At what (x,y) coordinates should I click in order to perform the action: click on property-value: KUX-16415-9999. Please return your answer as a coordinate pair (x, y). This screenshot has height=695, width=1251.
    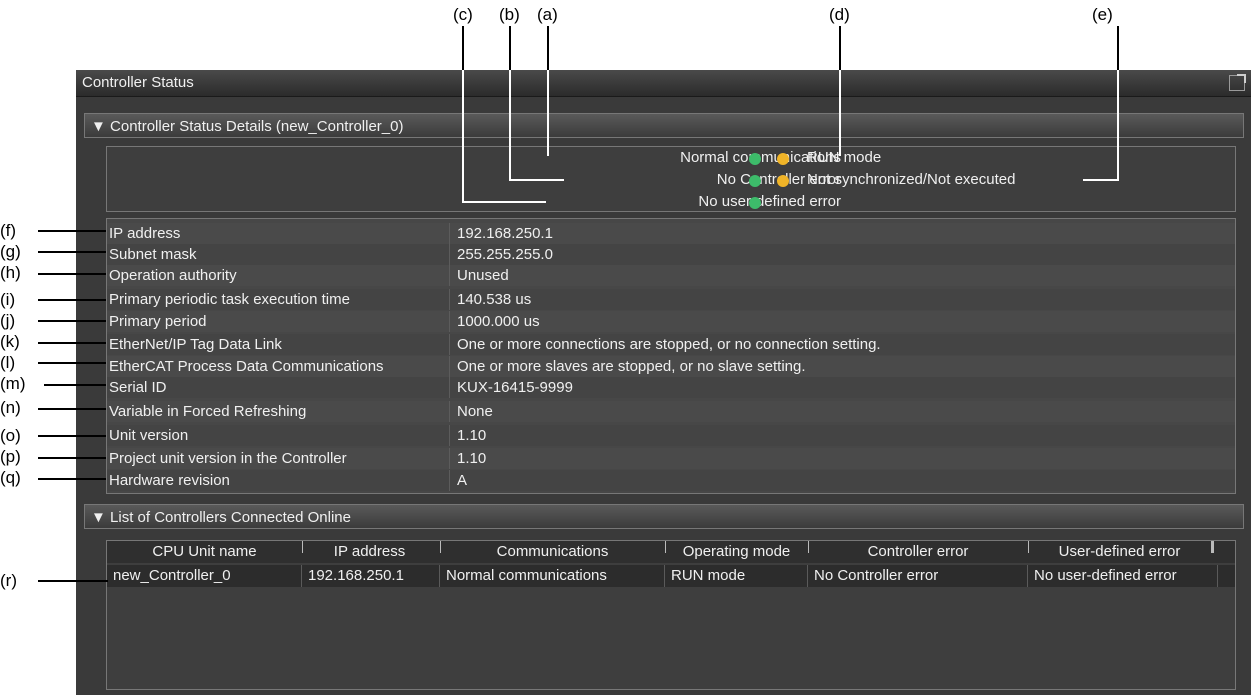
    Looking at the image, I should click on (515, 387).